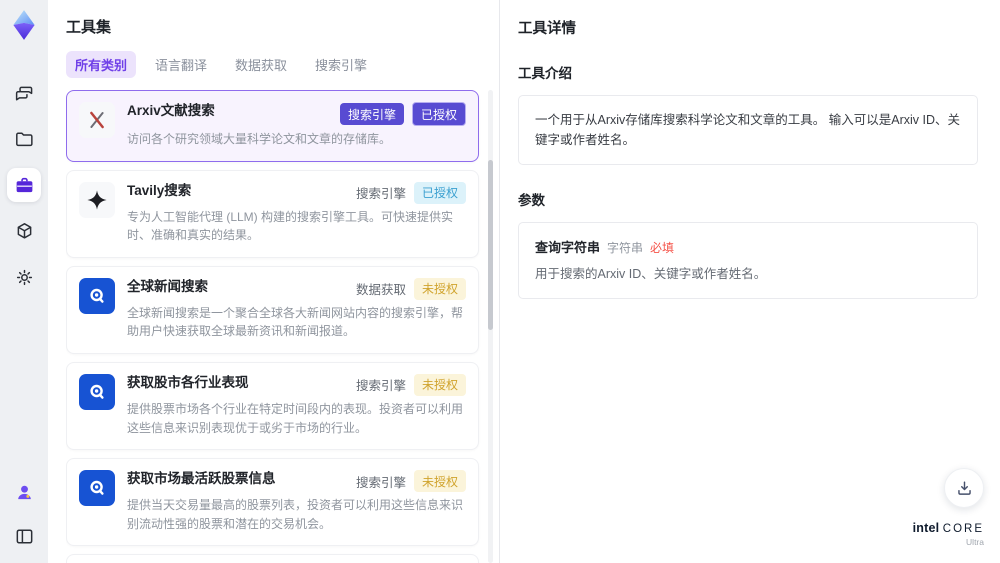 The width and height of the screenshot is (1000, 563). Describe the element at coordinates (662, 248) in the screenshot. I see `param-required-badge: 必填` at that location.